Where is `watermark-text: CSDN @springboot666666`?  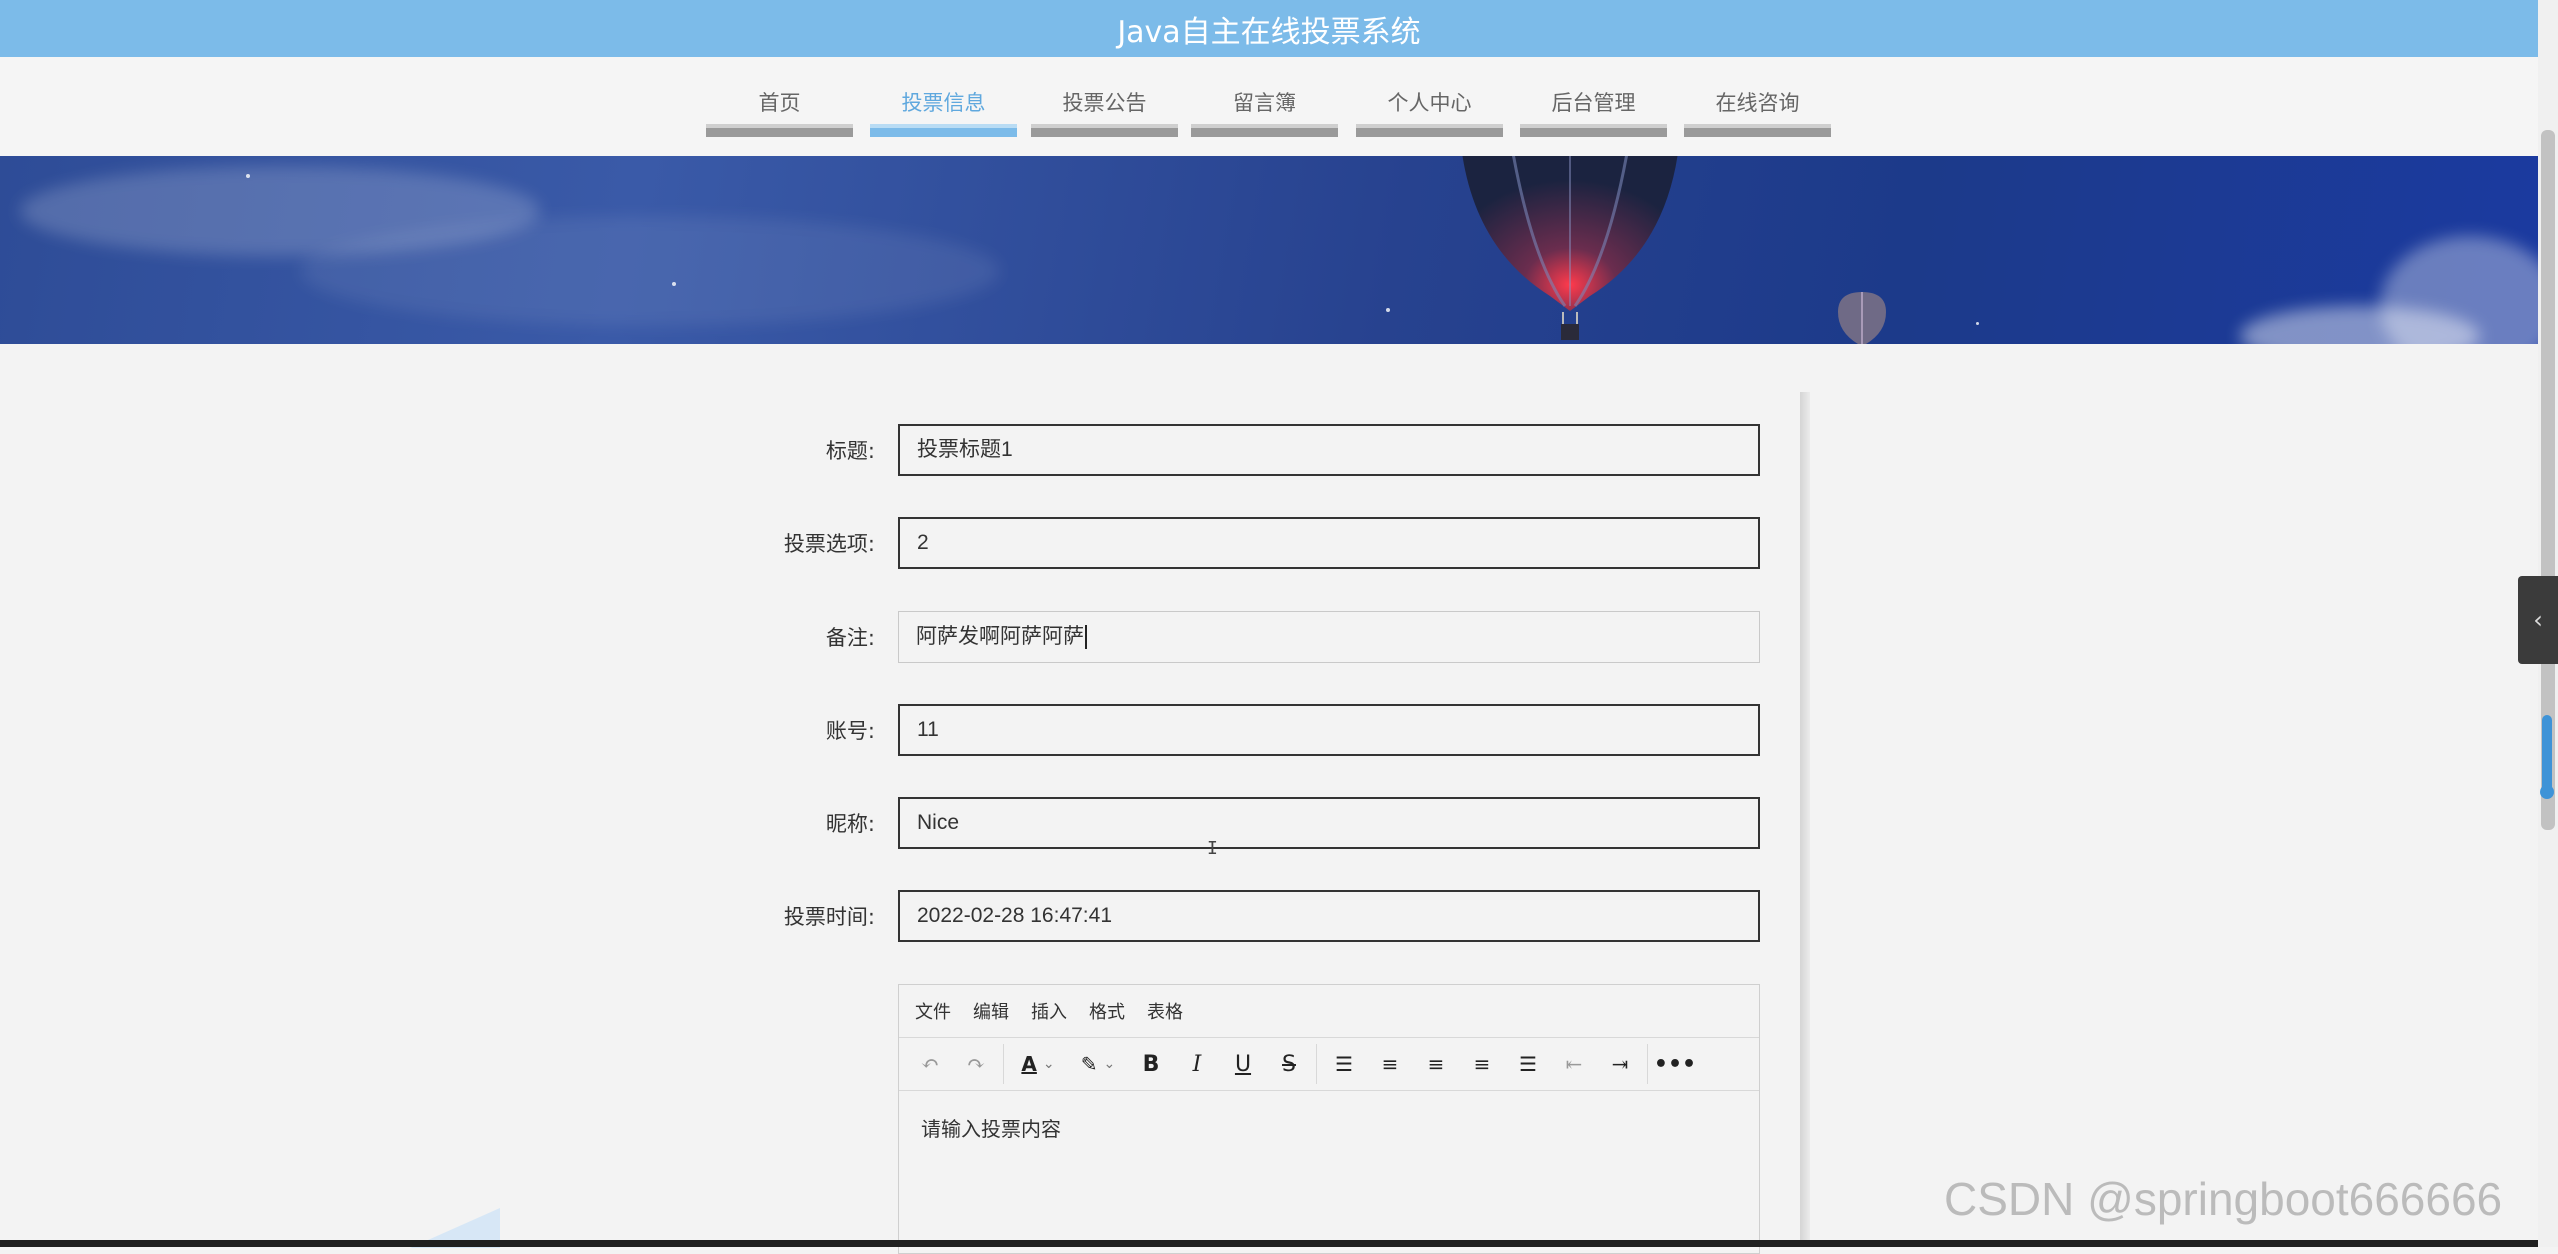 watermark-text: CSDN @springboot666666 is located at coordinates (2223, 1199).